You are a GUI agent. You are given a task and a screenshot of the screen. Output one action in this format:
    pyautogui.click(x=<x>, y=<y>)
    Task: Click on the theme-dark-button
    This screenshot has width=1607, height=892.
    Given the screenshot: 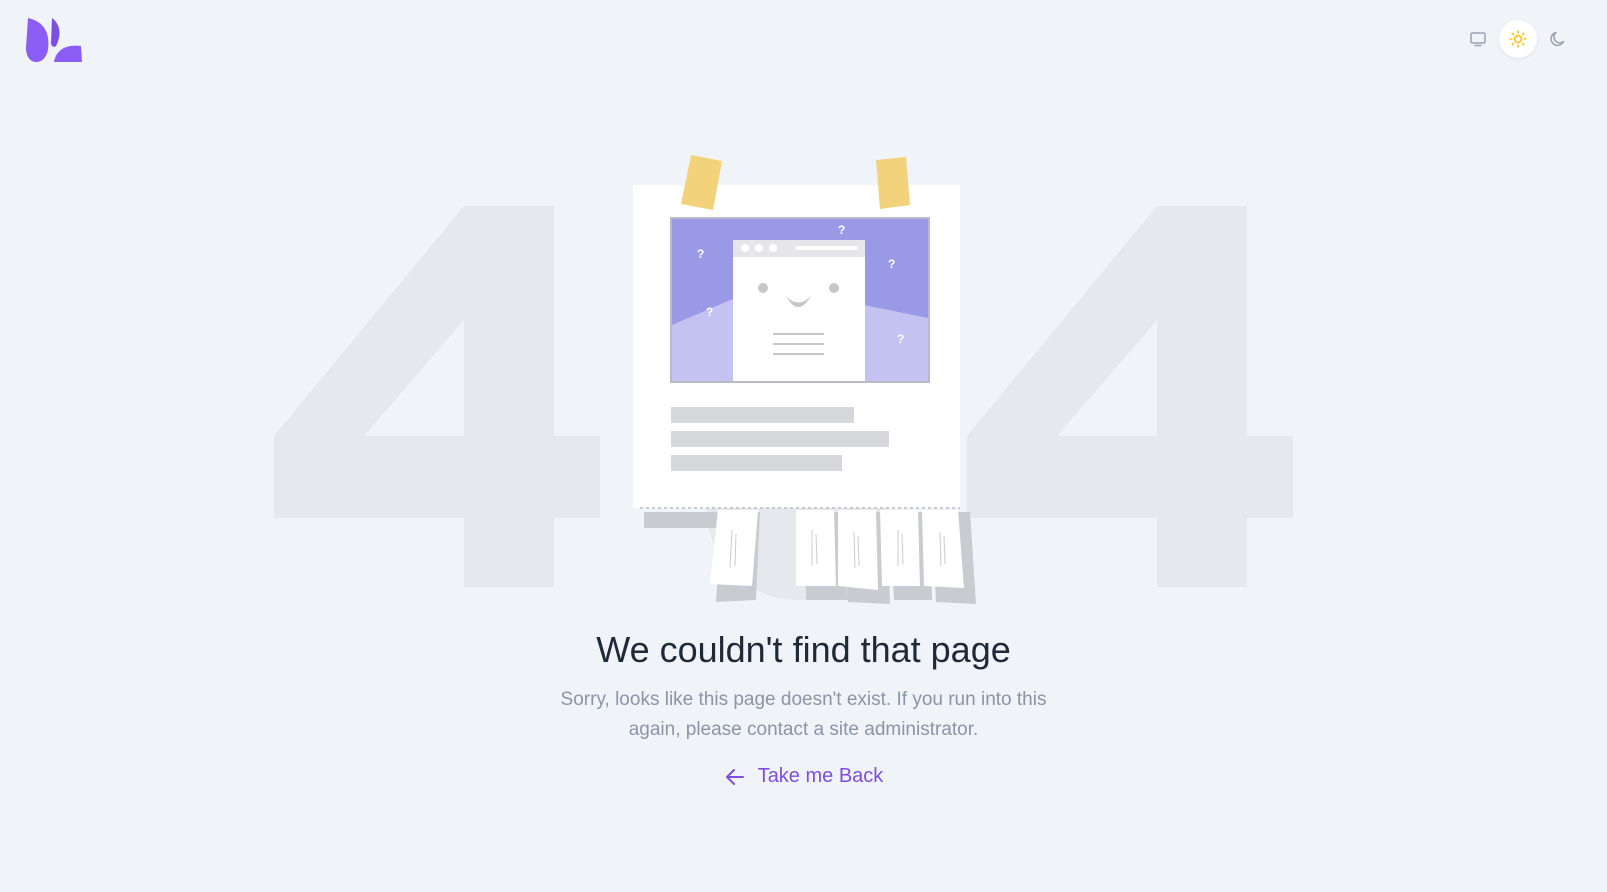 What is the action you would take?
    pyautogui.click(x=1558, y=39)
    